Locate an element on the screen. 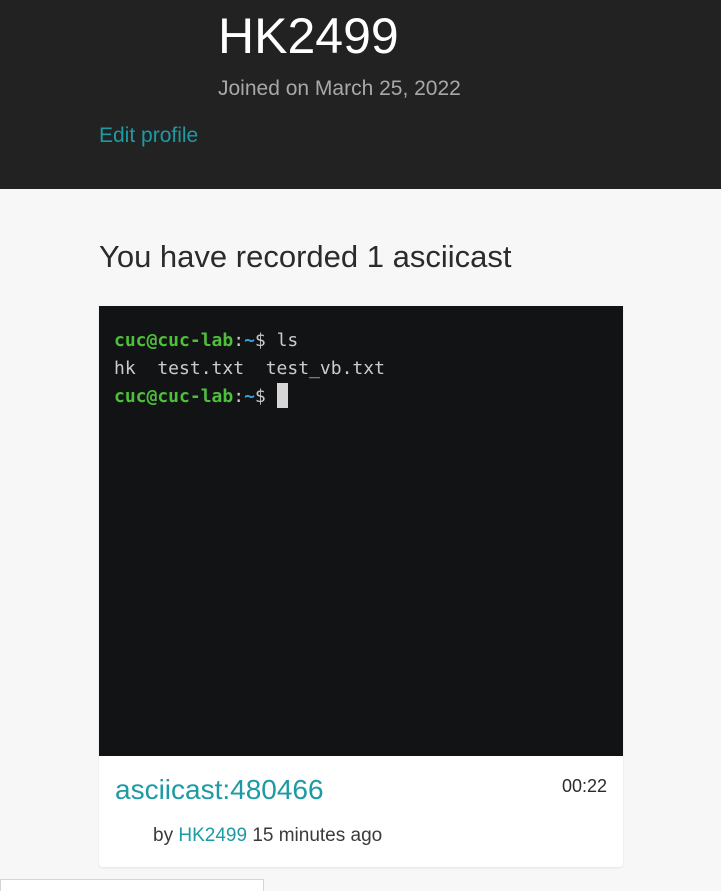 The width and height of the screenshot is (721, 891). profile-joined-date: Joined on March 25, 2022 is located at coordinates (339, 88).